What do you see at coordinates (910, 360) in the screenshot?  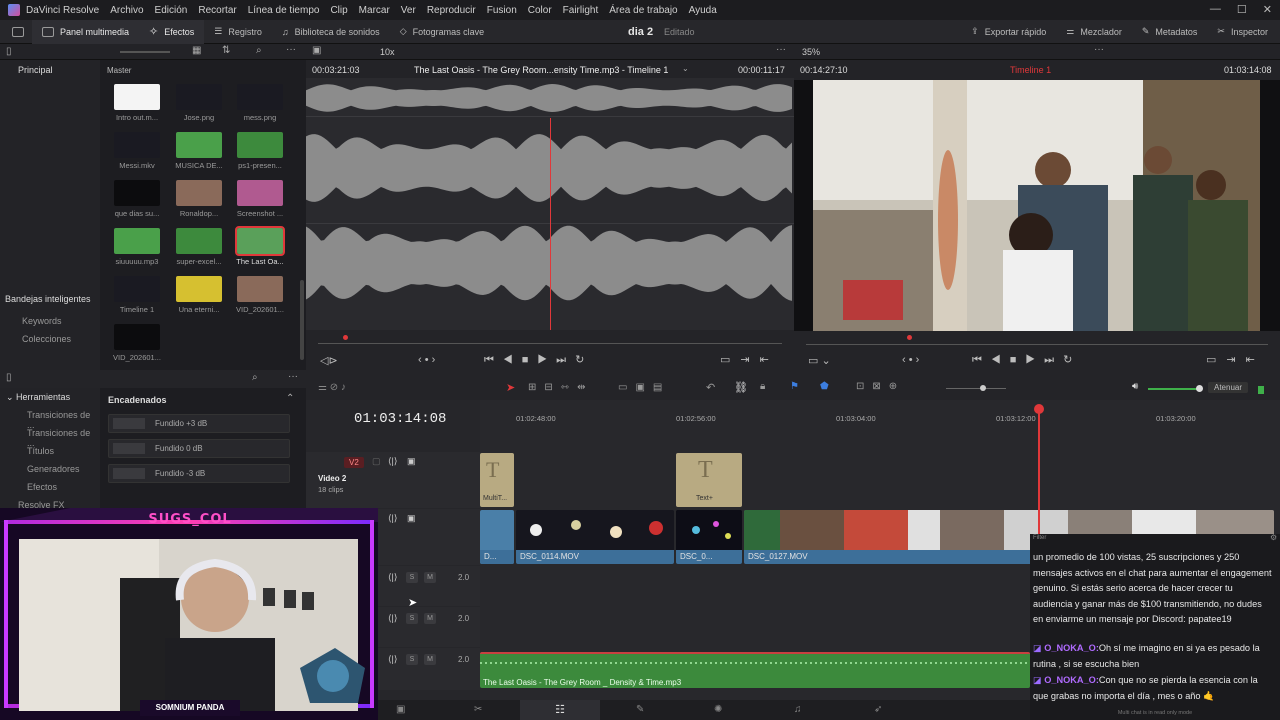 I see `program-jog-dots-icon: ‹ • ›` at bounding box center [910, 360].